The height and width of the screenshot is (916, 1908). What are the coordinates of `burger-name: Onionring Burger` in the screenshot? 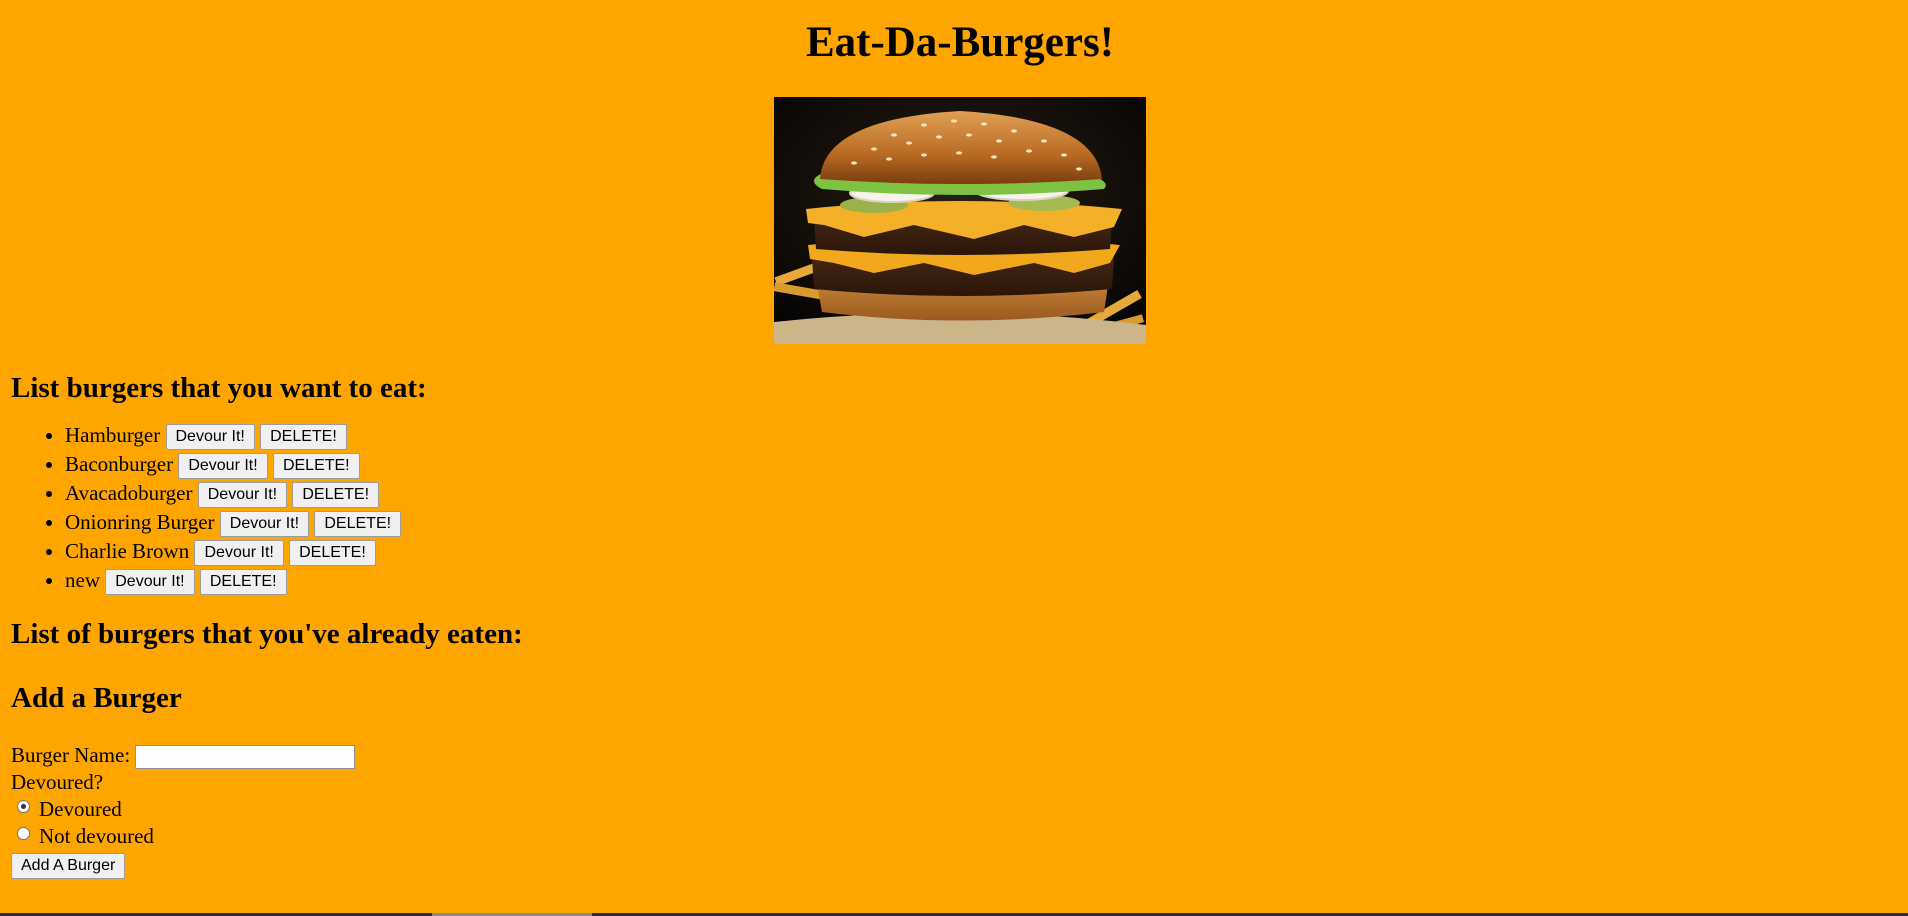 It's located at (140, 522).